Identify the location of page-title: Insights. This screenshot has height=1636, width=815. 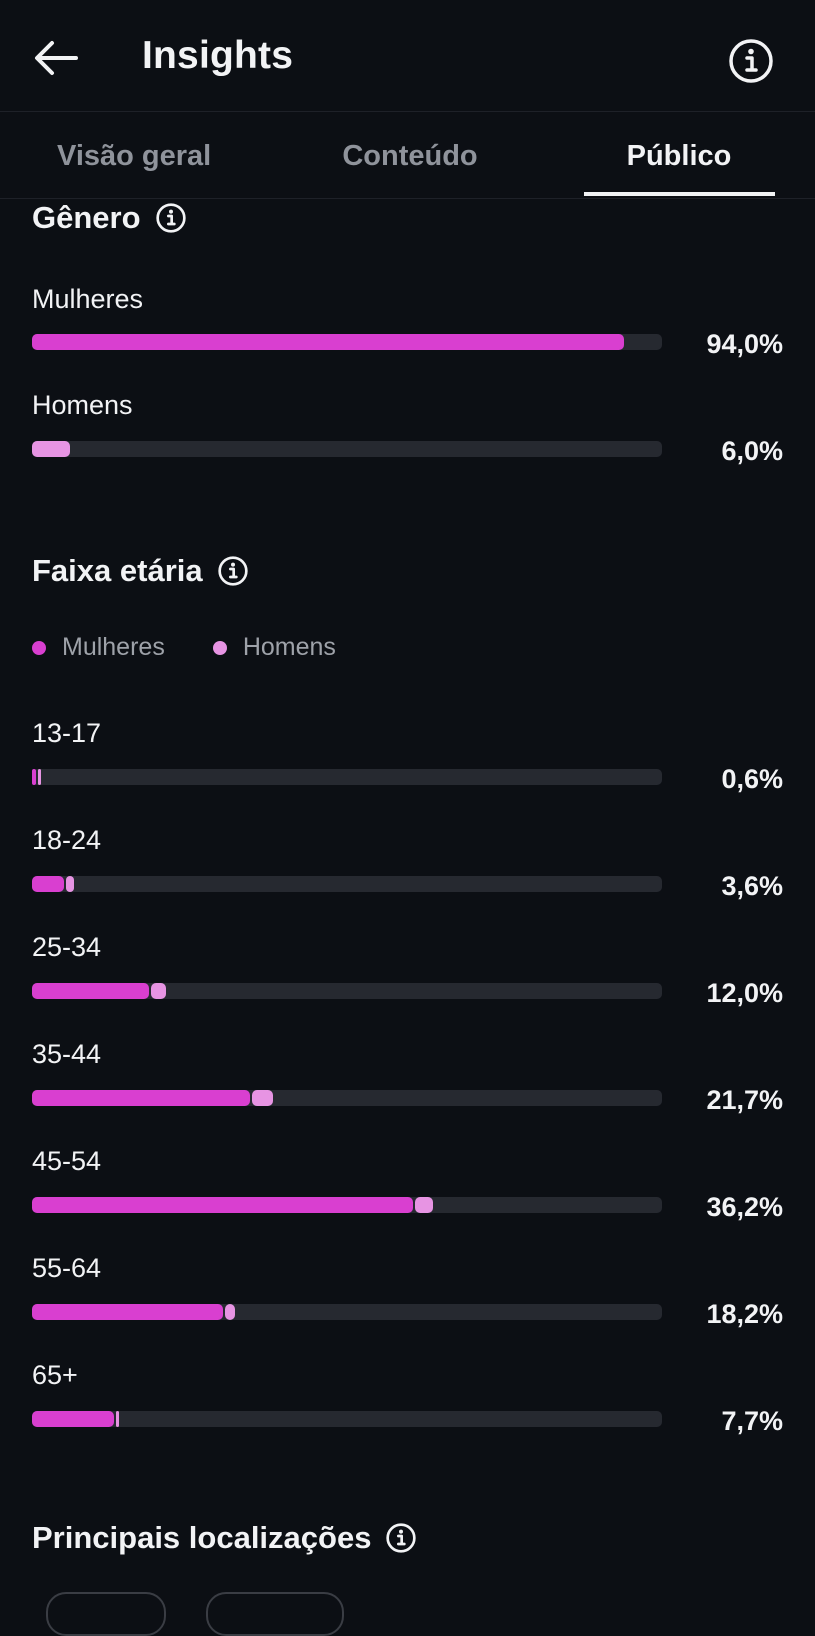
(218, 55).